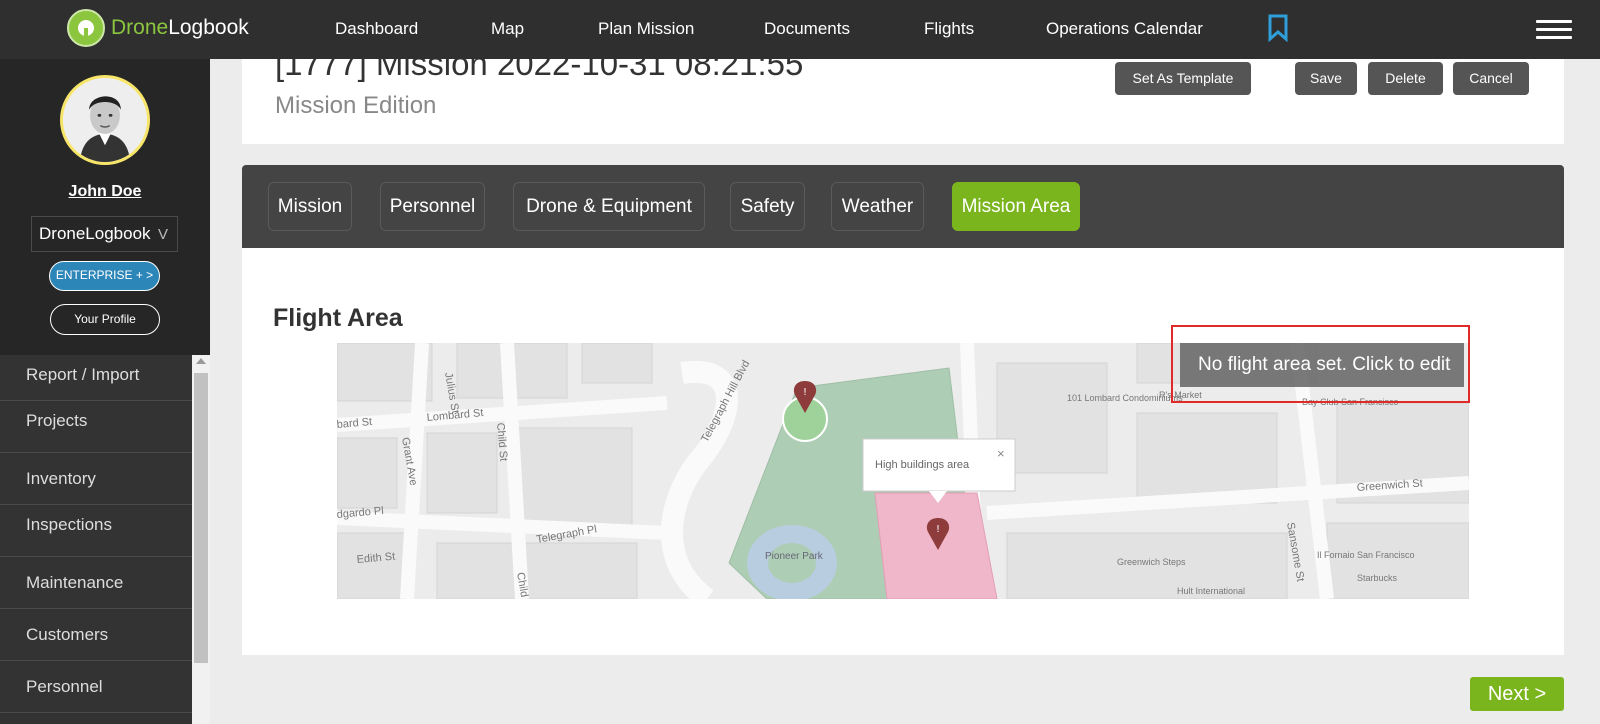 Image resolution: width=1600 pixels, height=724 pixels. Describe the element at coordinates (767, 206) in the screenshot. I see `tab-safety: Safety` at that location.